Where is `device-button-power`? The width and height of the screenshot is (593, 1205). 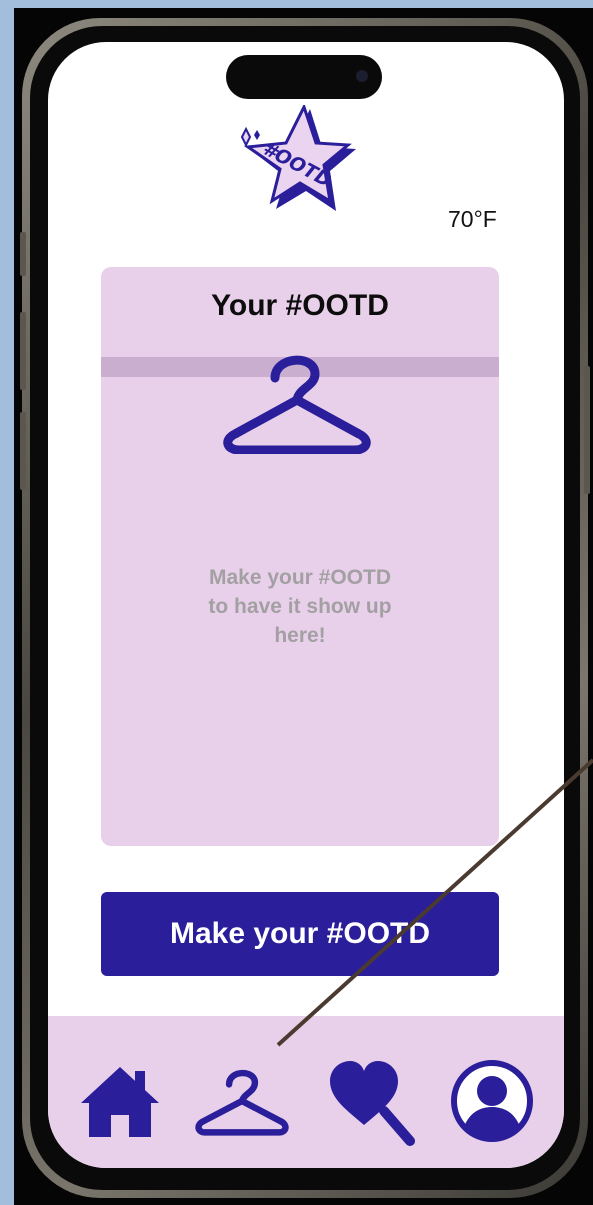 device-button-power is located at coordinates (587, 430).